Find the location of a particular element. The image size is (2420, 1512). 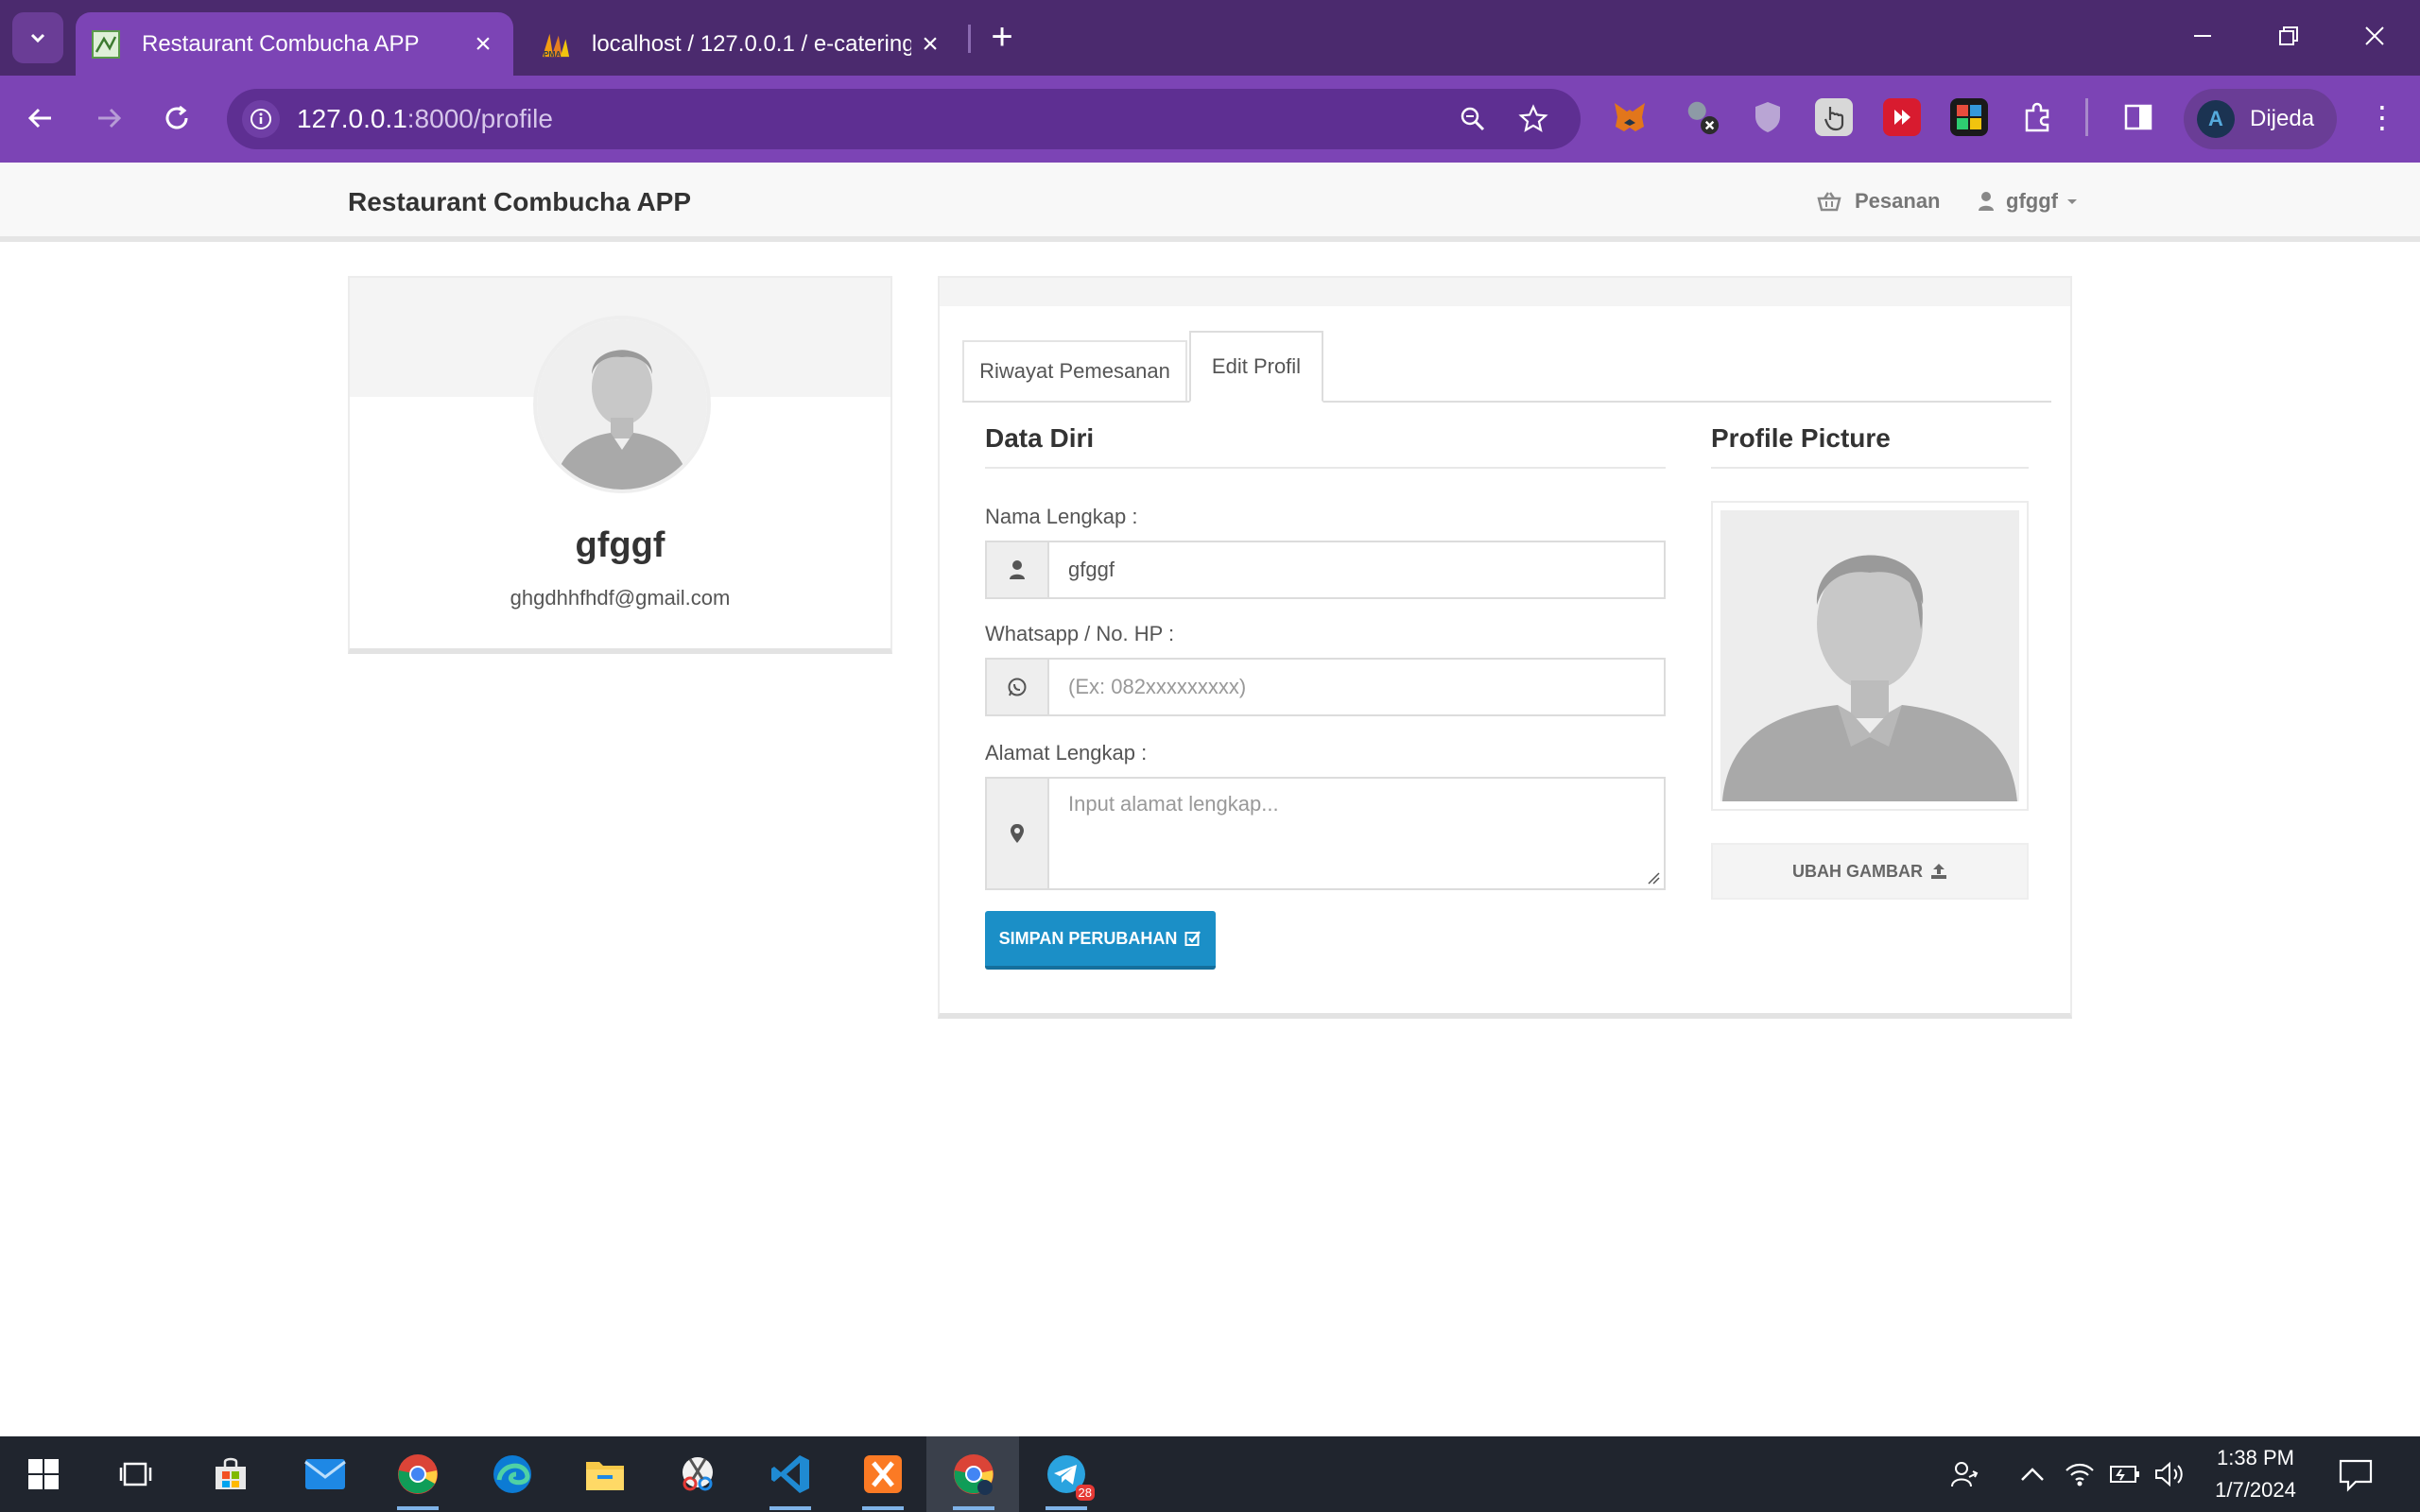

chrome-active-button is located at coordinates (973, 1478).